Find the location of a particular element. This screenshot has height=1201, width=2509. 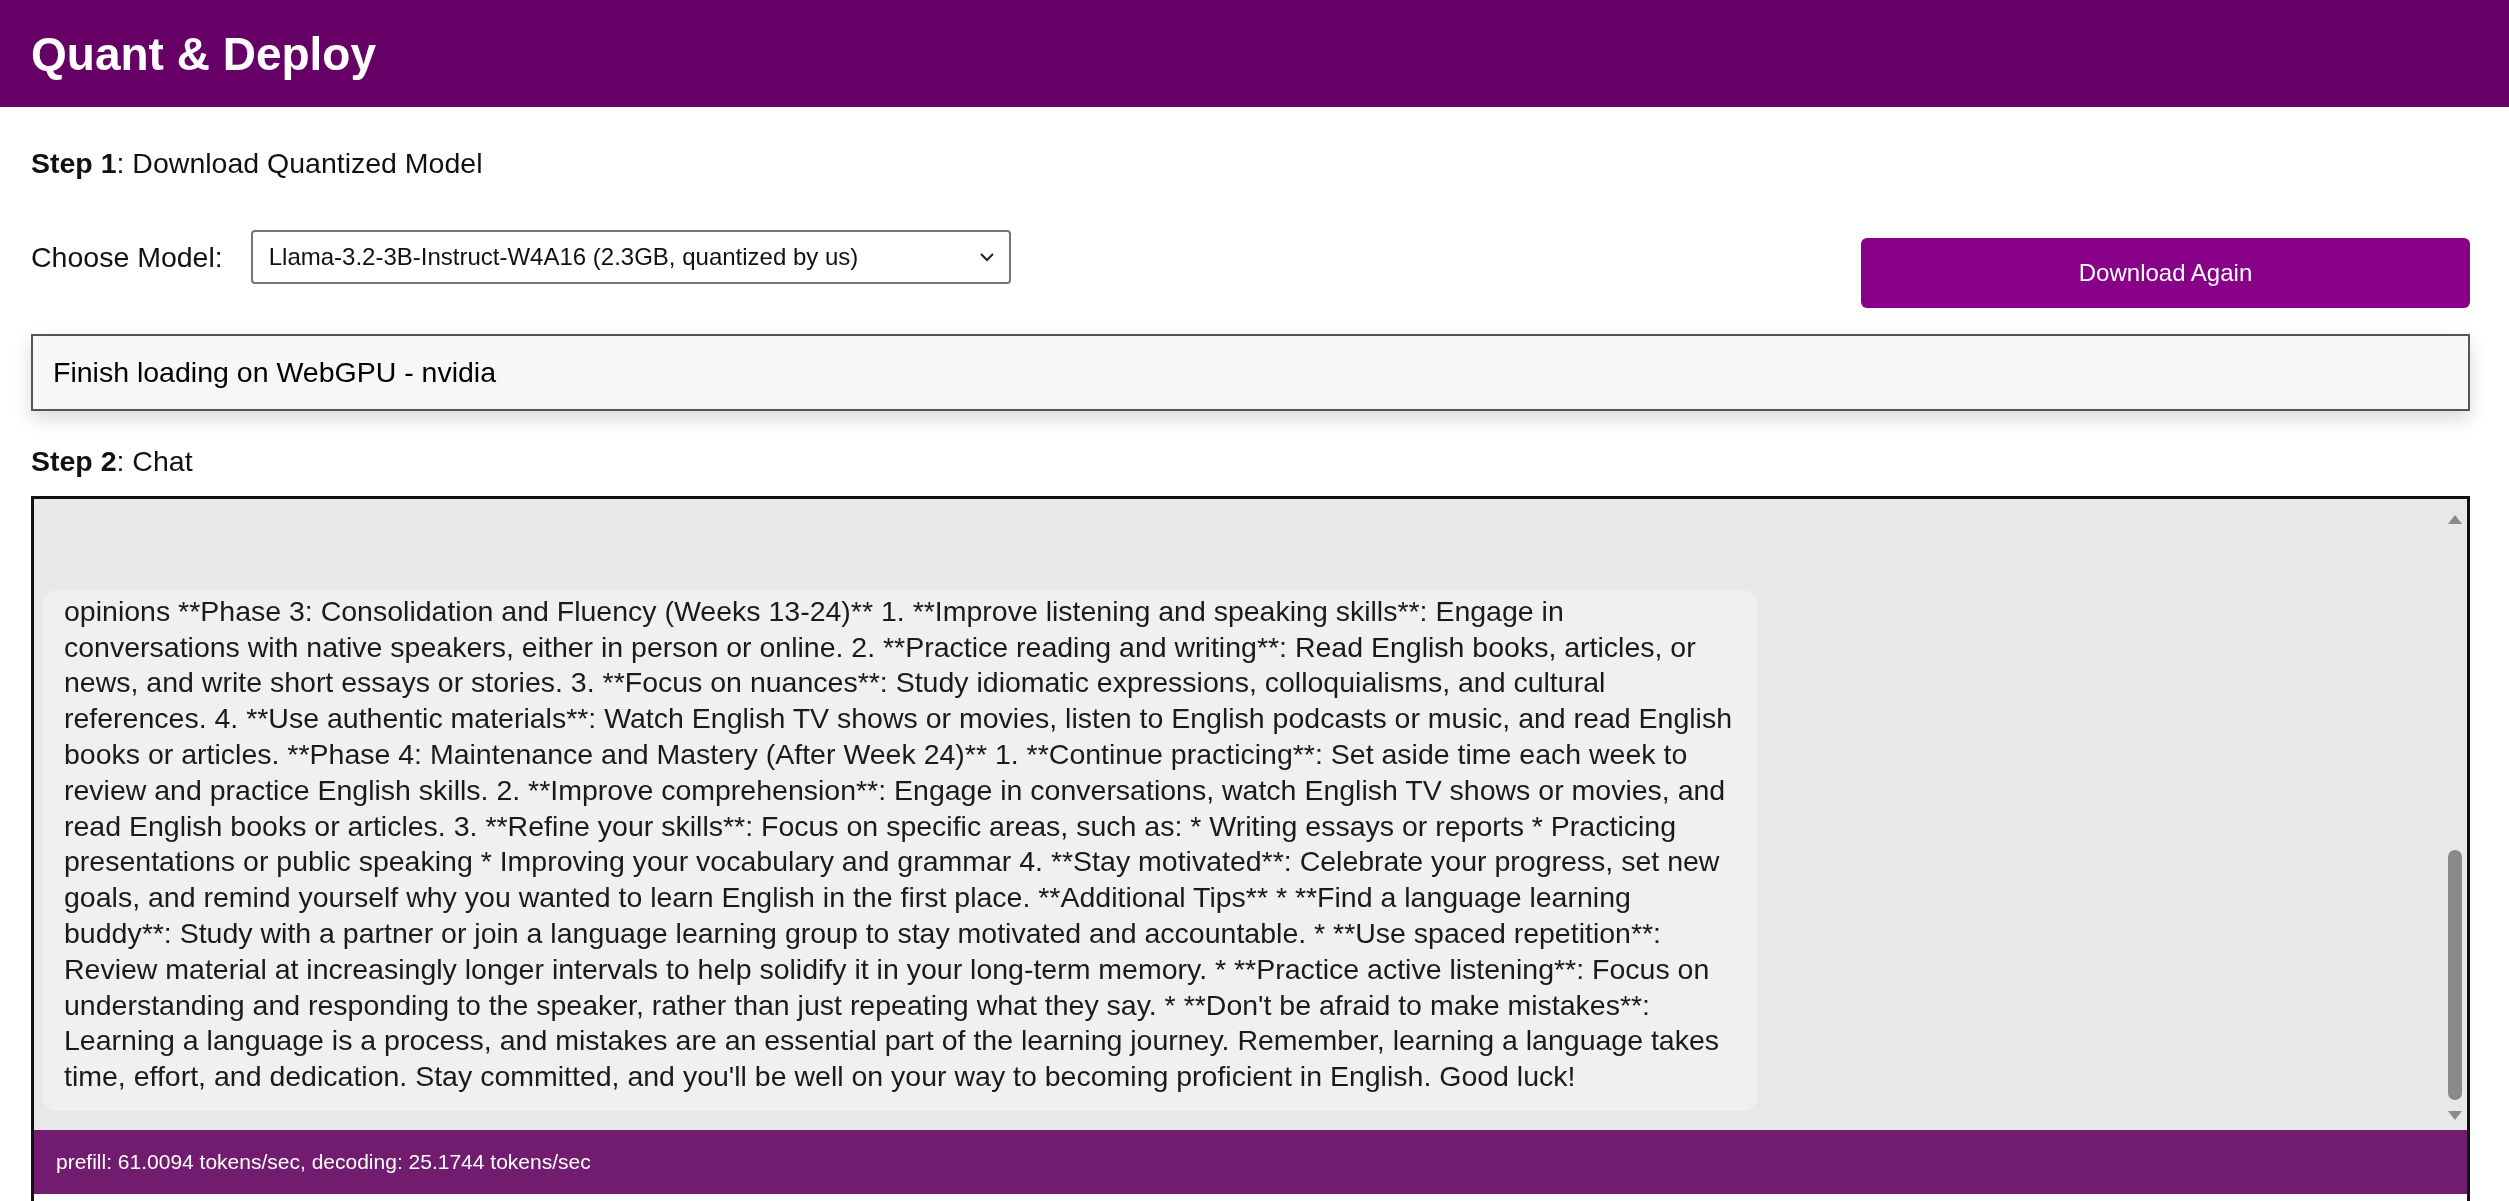

scrollbar-thumb is located at coordinates (2455, 975).